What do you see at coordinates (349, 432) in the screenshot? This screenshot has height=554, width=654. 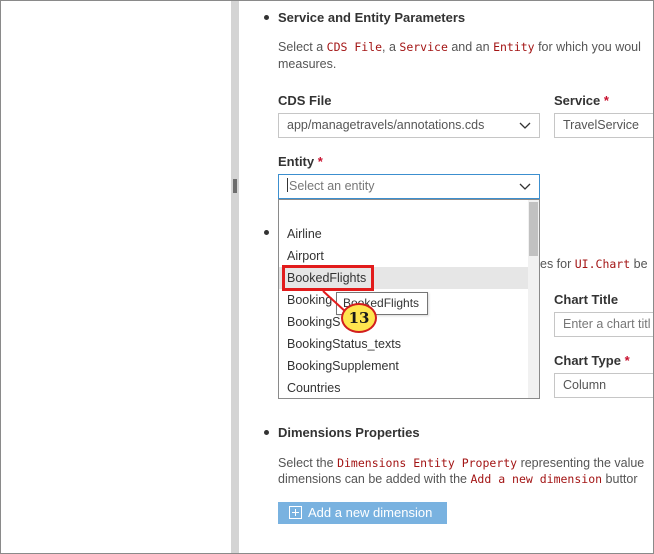 I see `dimensions-section-title: Dimensions Properties` at bounding box center [349, 432].